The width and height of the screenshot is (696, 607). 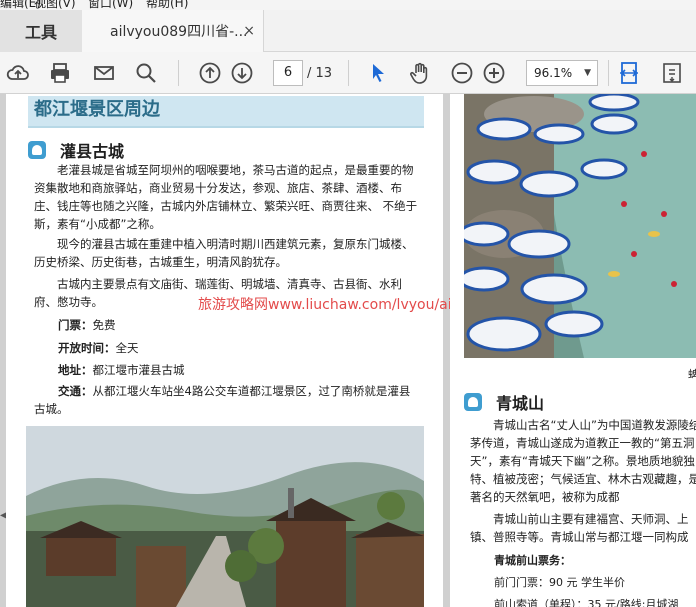 I want to click on info-transport: 交通：从都江堰火车站坐4路公交车道都江堰景区，过了南桥就是灌县古城。, so click(x=222, y=400).